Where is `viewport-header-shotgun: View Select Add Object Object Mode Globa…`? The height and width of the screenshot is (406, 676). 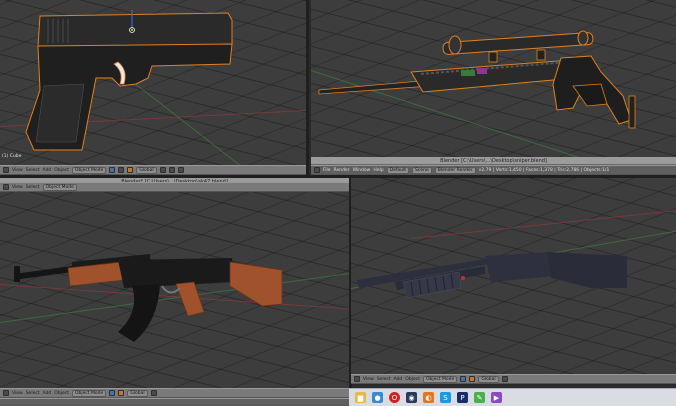 viewport-header-shotgun: View Select Add Object Object Mode Globa… is located at coordinates (513, 379).